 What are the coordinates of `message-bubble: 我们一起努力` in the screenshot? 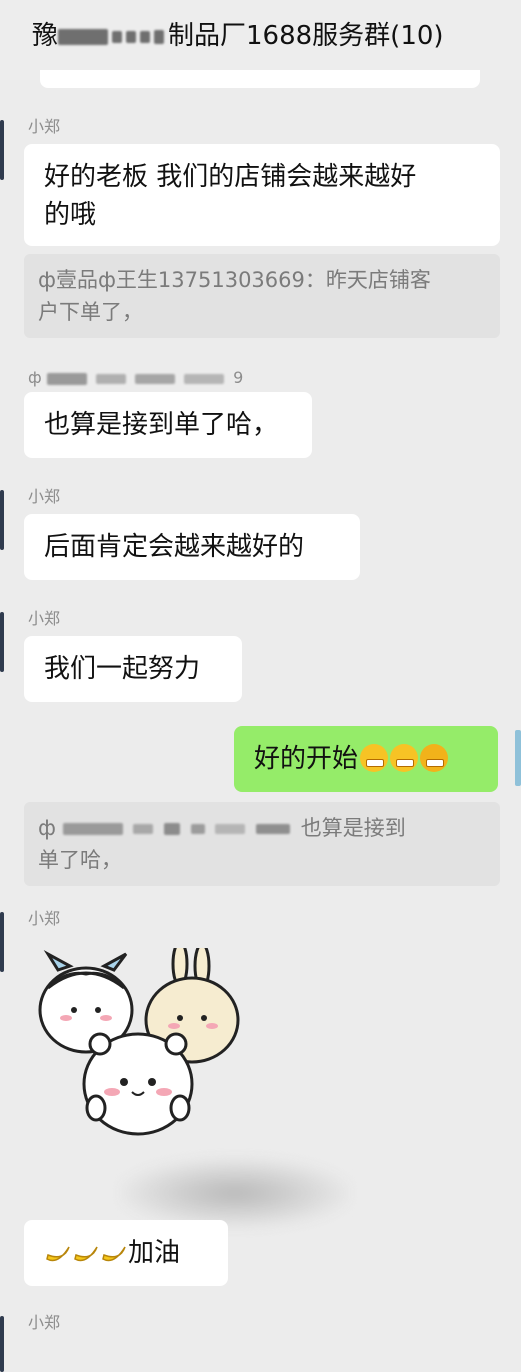 It's located at (133, 669).